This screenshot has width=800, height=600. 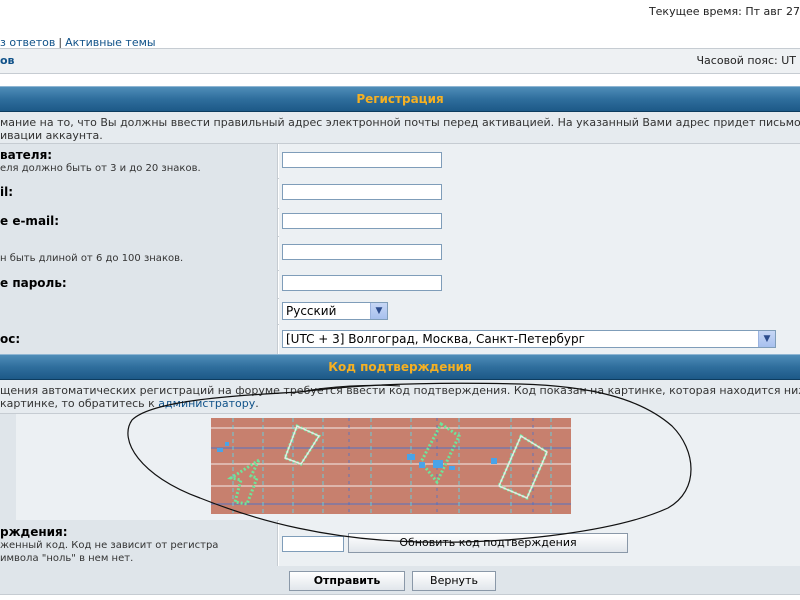 What do you see at coordinates (313, 544) in the screenshot?
I see `confirmation-code-input` at bounding box center [313, 544].